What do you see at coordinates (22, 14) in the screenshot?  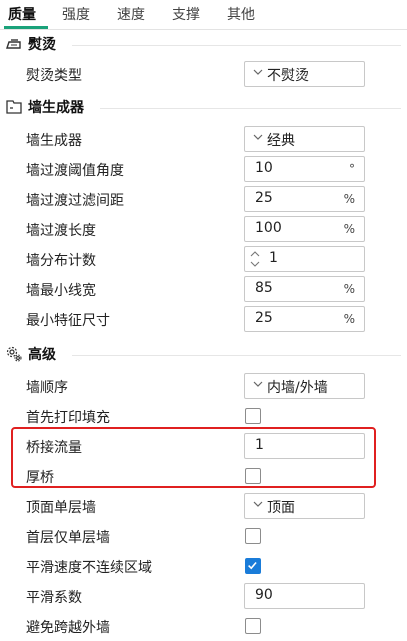 I see `tab-quality: 质量` at bounding box center [22, 14].